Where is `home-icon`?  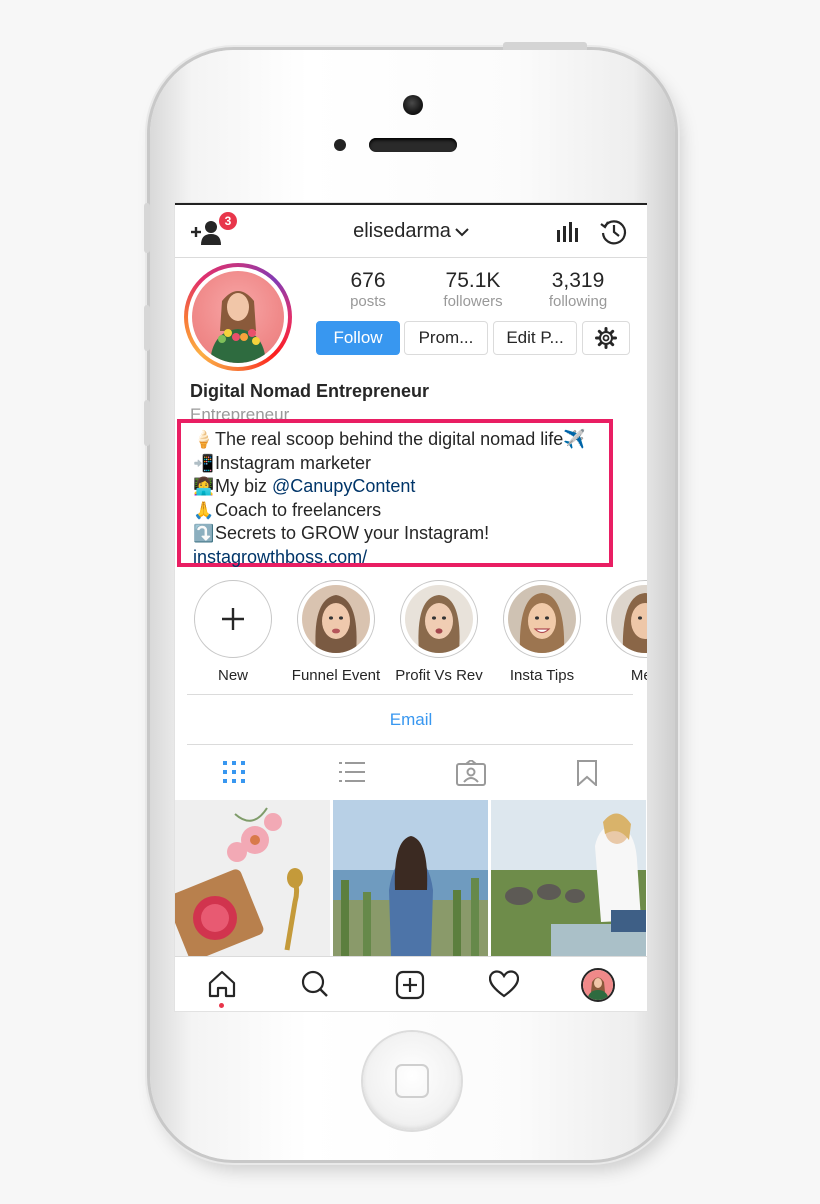 home-icon is located at coordinates (222, 984).